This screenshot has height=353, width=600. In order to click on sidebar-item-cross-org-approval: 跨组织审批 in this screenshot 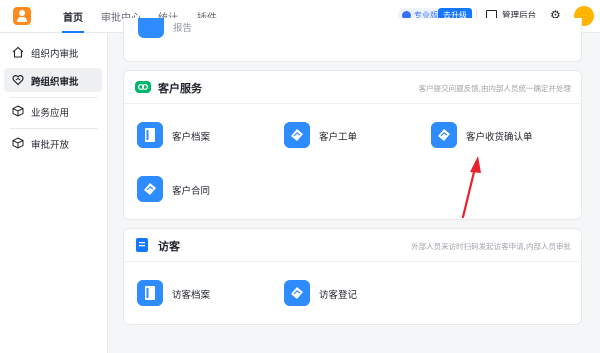, I will do `click(53, 80)`.